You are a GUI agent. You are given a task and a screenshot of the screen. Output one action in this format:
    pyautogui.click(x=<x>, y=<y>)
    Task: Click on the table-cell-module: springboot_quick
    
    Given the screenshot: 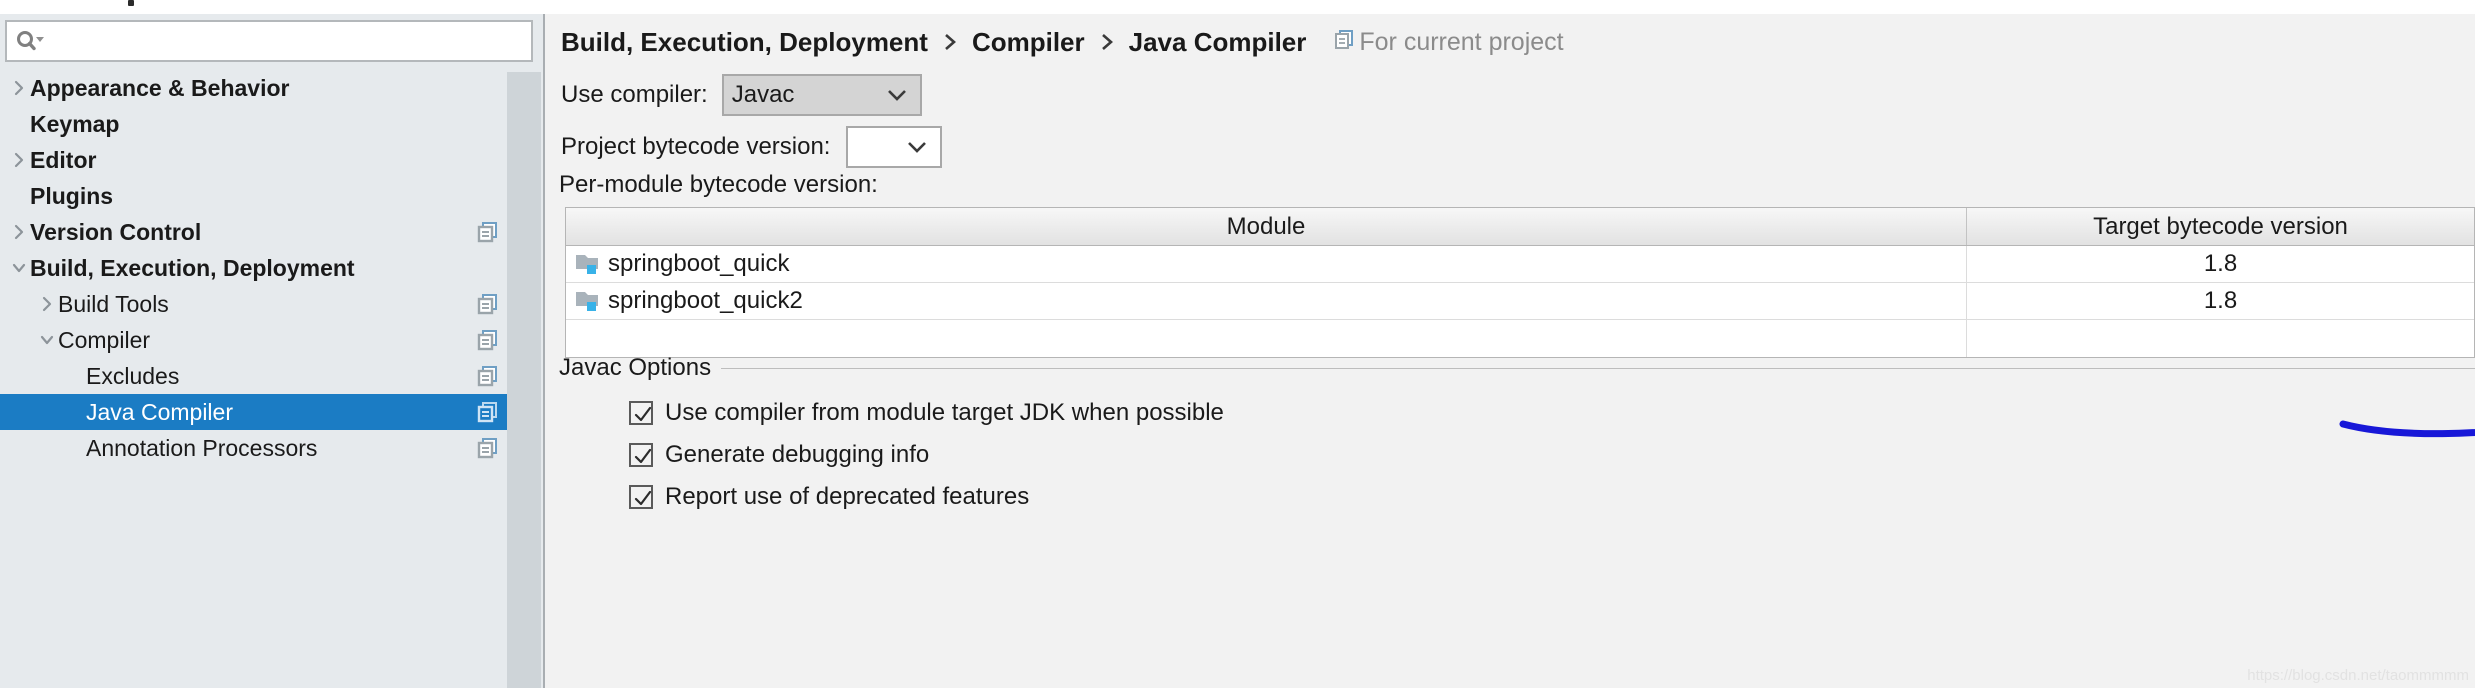 What is the action you would take?
    pyautogui.click(x=1266, y=264)
    